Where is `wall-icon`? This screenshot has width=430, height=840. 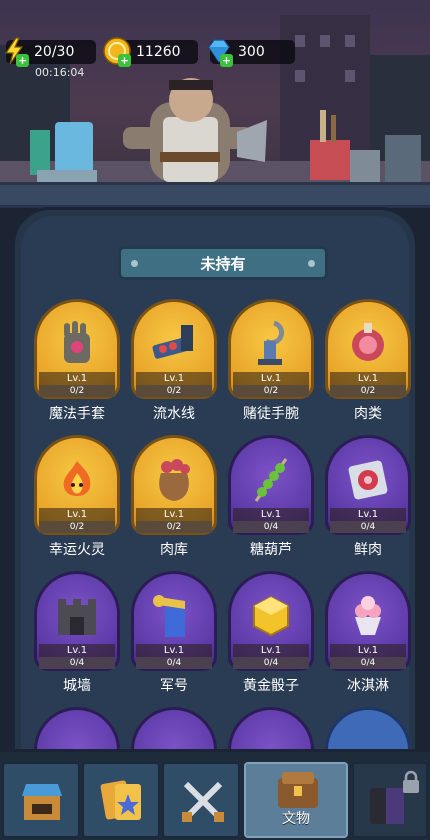
wall-icon is located at coordinates (77, 617).